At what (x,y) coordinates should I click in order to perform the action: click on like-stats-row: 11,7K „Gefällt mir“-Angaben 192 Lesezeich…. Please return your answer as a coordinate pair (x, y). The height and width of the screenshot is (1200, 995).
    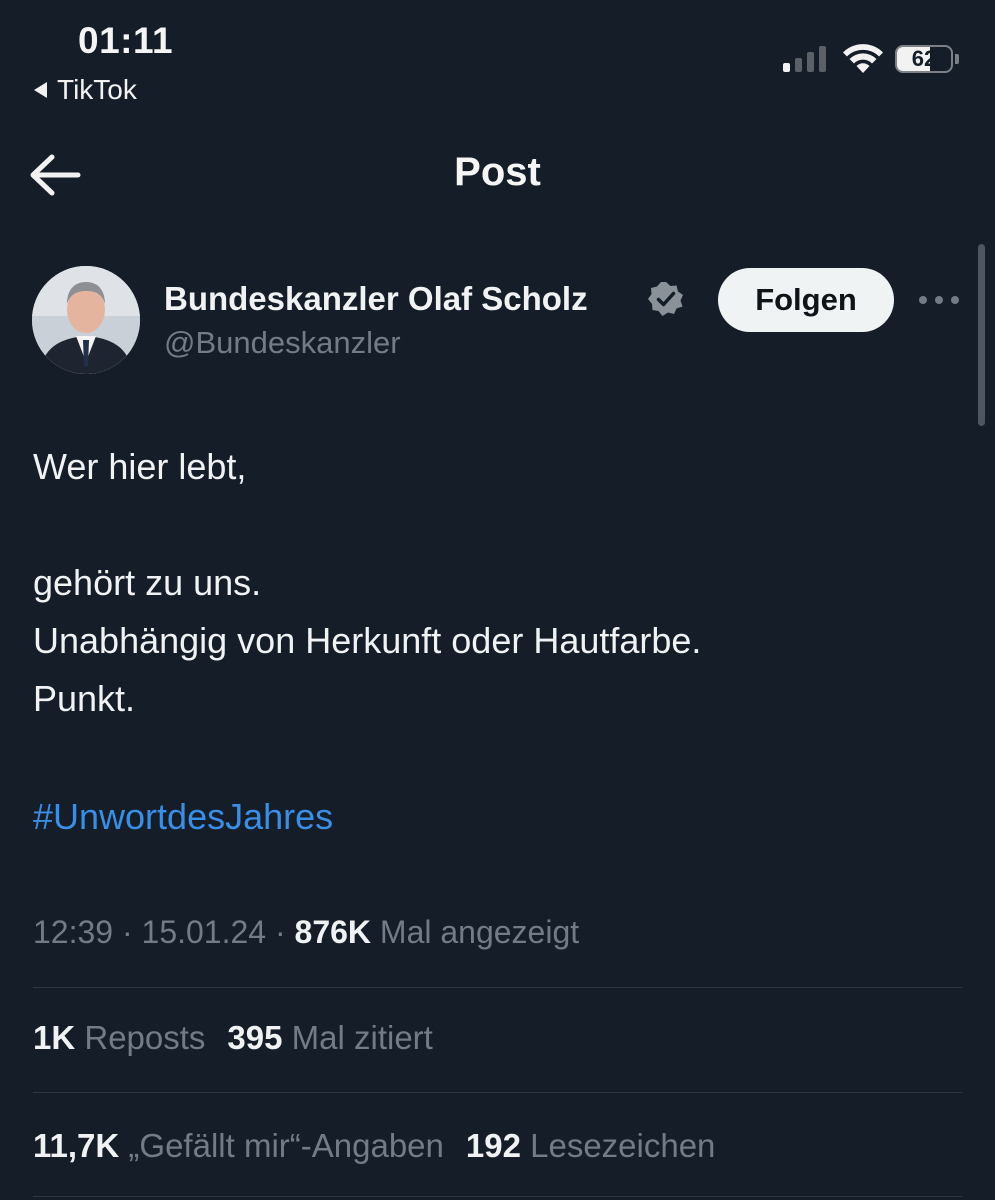
    Looking at the image, I should click on (374, 1146).